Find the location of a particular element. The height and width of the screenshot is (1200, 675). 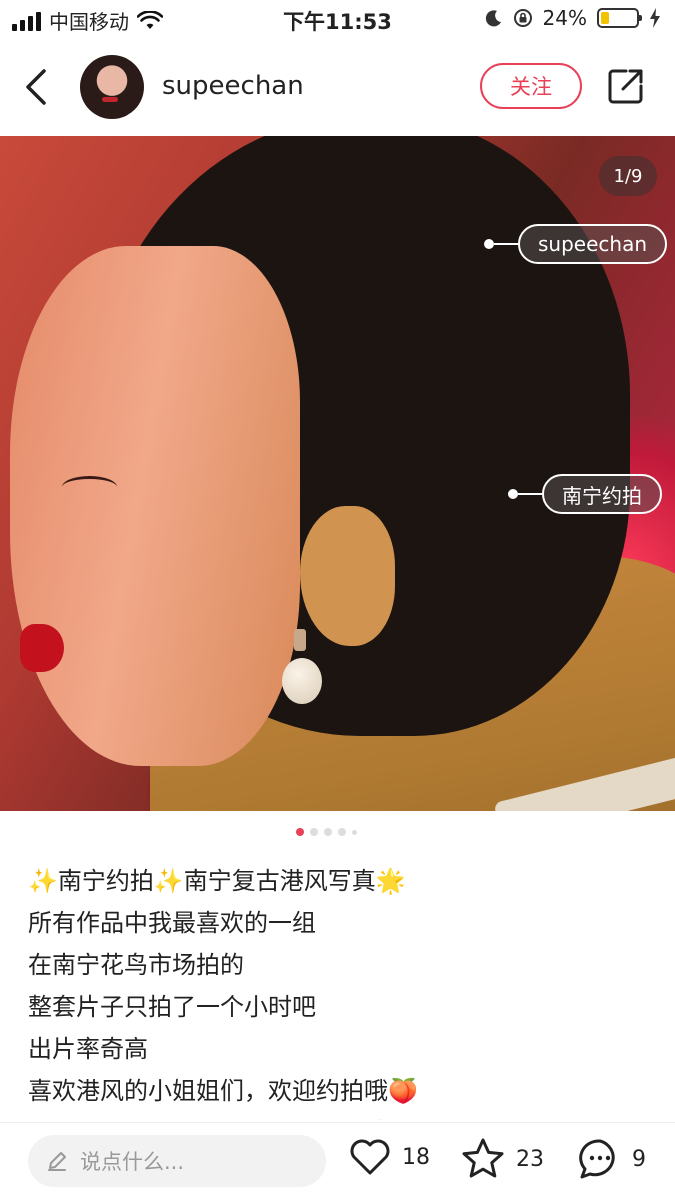

battery-fill is located at coordinates (605, 18).